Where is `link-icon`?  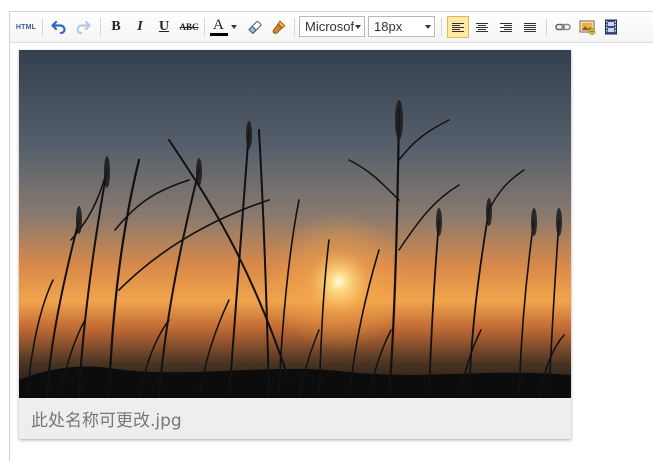
link-icon is located at coordinates (563, 27).